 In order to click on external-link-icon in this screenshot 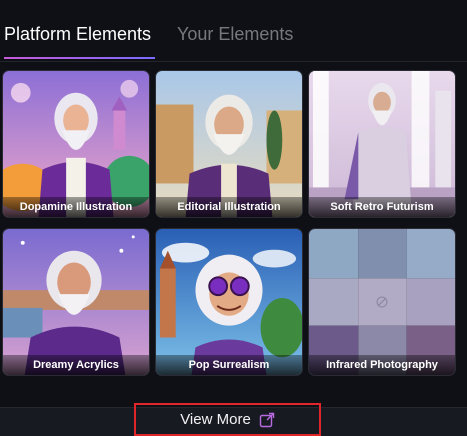, I will do `click(267, 420)`.